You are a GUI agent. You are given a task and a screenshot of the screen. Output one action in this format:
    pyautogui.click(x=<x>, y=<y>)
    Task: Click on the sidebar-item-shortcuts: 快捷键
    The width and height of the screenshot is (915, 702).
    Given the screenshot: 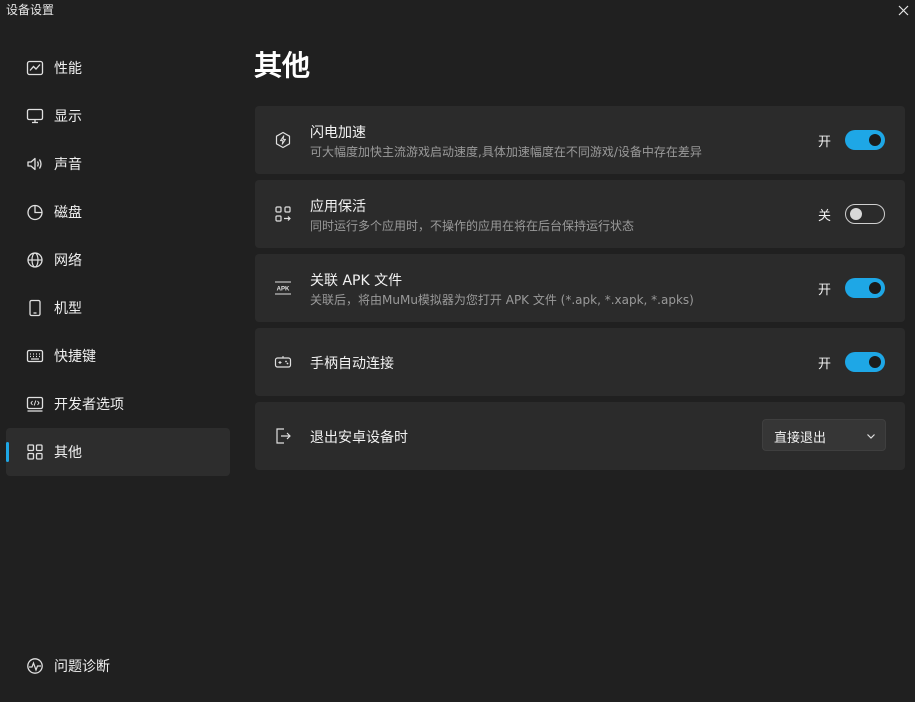 What is the action you would take?
    pyautogui.click(x=118, y=356)
    